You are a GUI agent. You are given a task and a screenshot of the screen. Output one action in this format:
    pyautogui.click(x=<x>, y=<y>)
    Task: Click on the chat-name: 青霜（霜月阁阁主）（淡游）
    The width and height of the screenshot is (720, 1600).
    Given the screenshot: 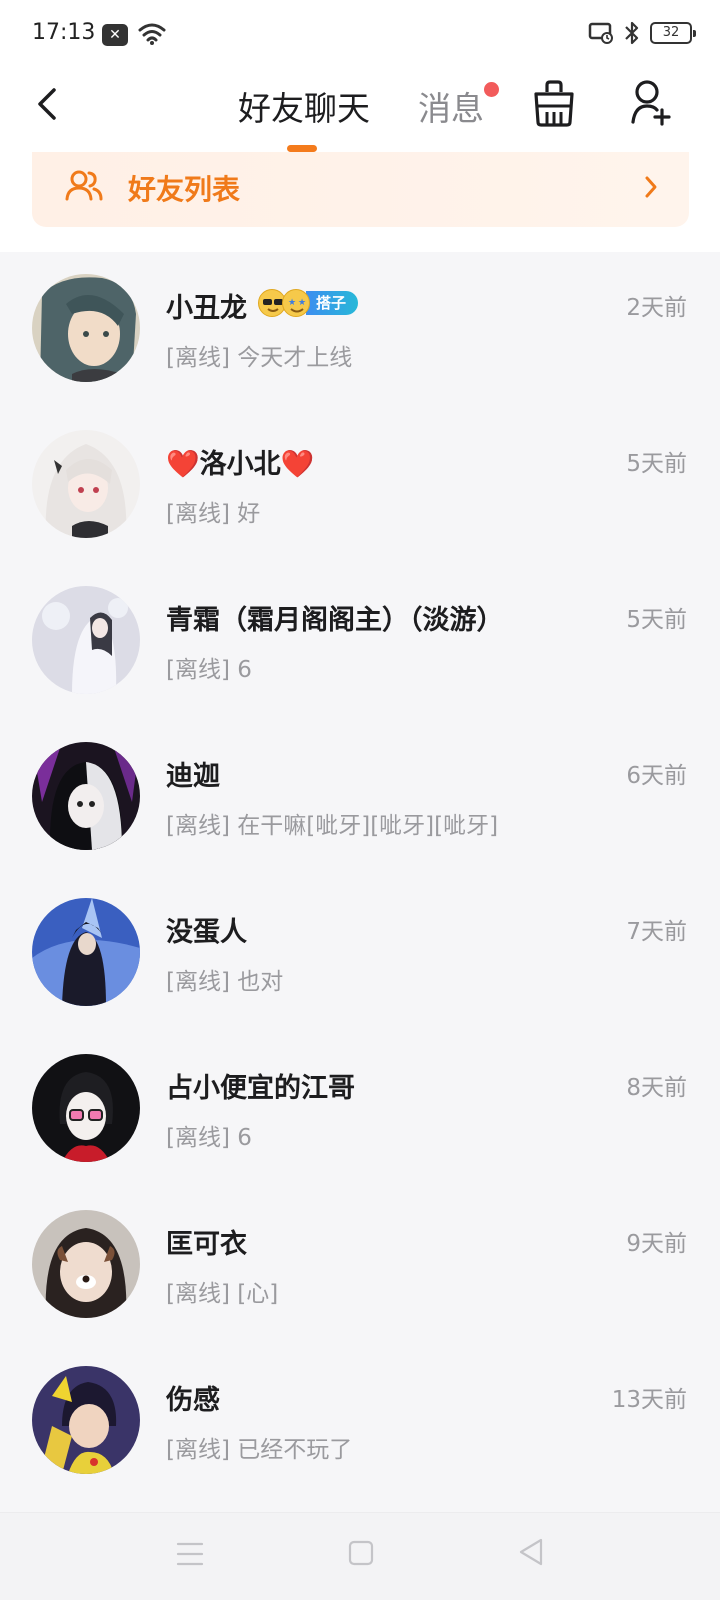 What is the action you would take?
    pyautogui.click(x=335, y=620)
    